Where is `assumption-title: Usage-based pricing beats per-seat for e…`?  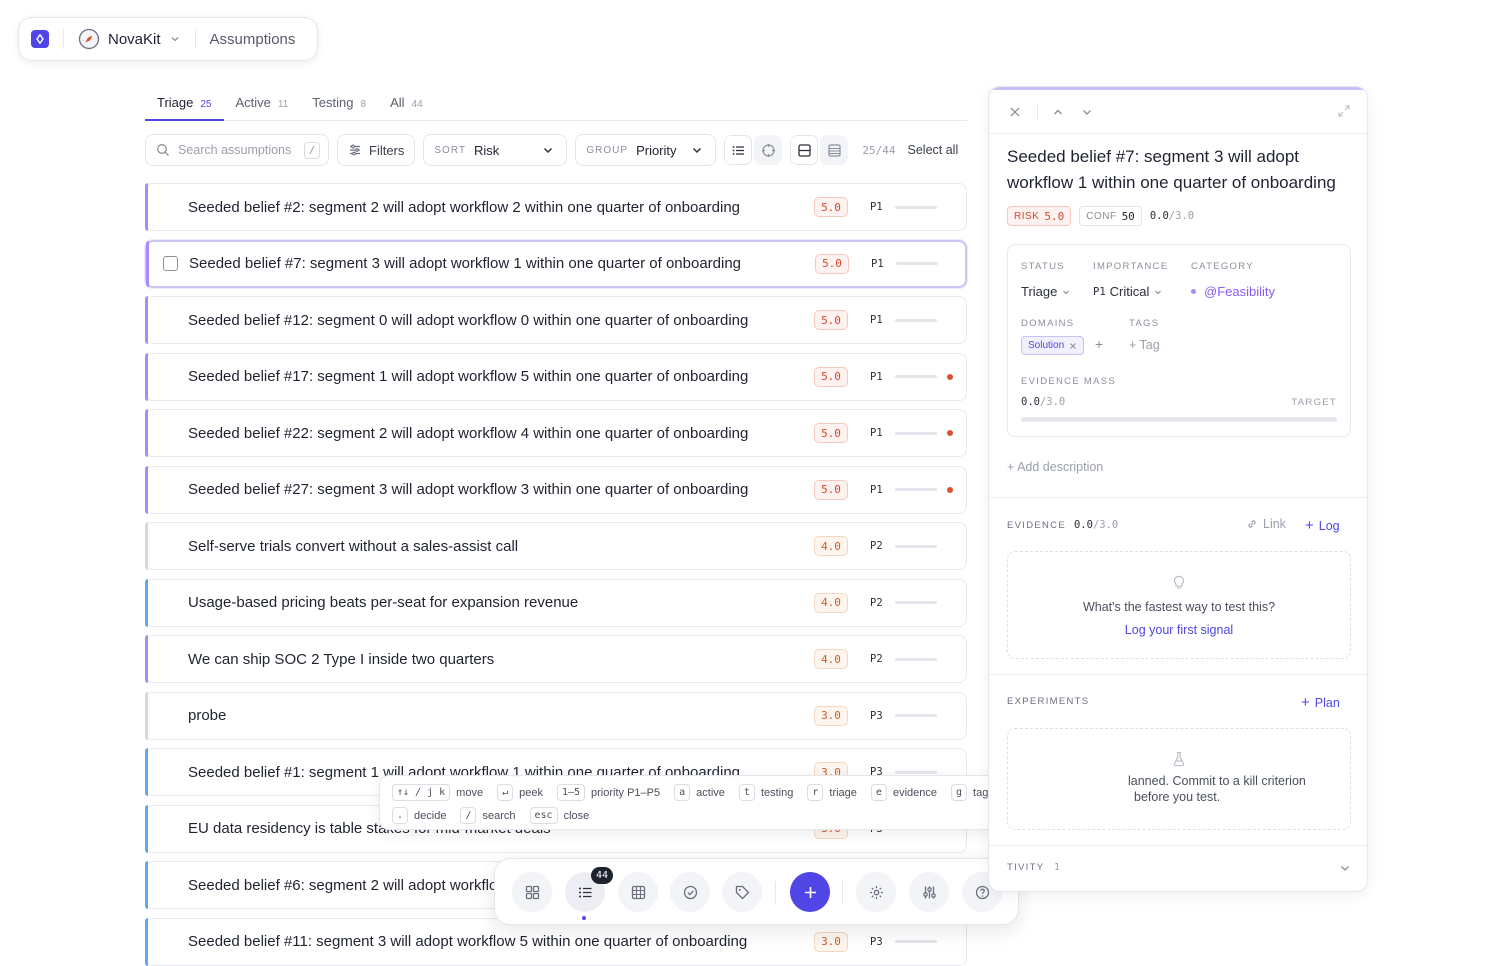 assumption-title: Usage-based pricing beats per-seat for e… is located at coordinates (383, 602).